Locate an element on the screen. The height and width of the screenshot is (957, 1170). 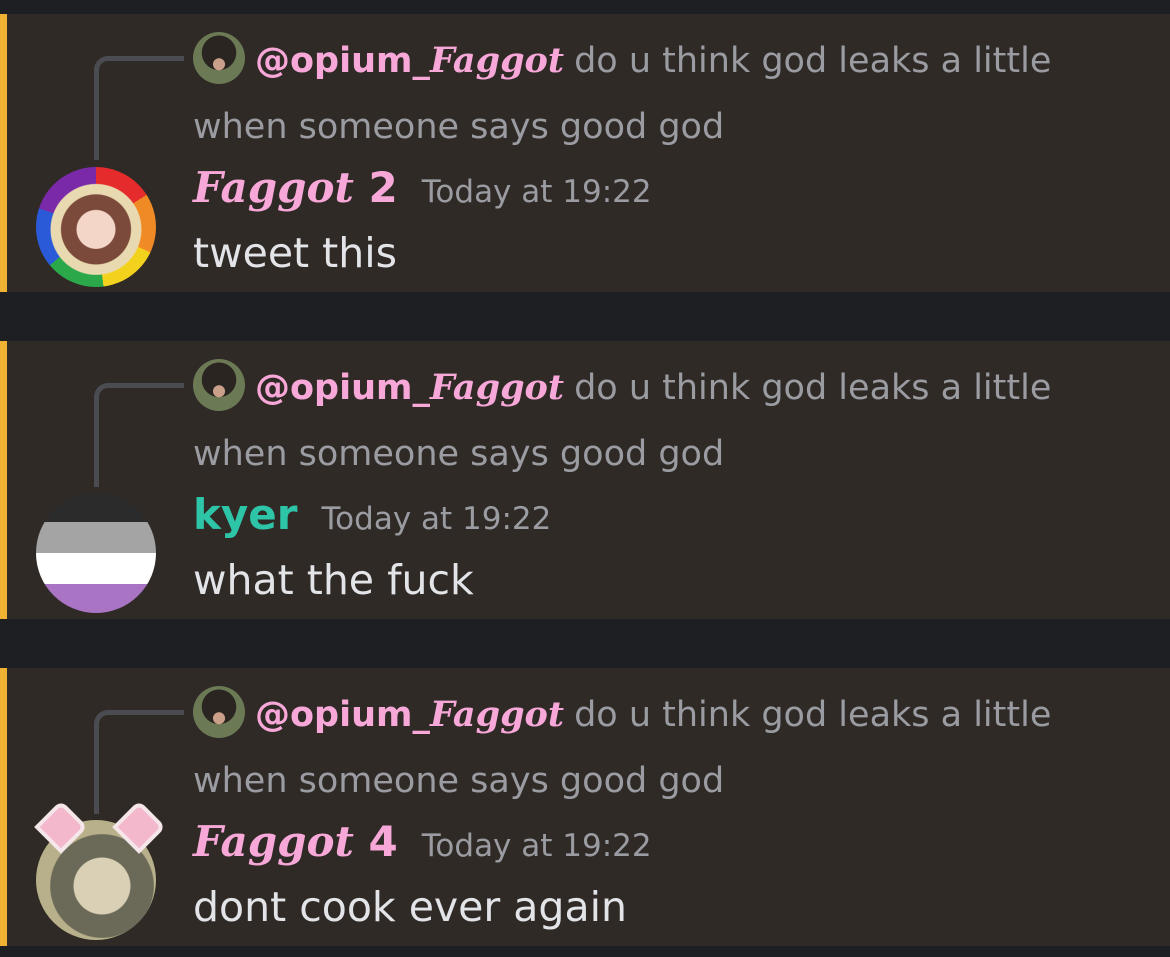
message-header: kyer Today at 19:22 is located at coordinates (372, 517).